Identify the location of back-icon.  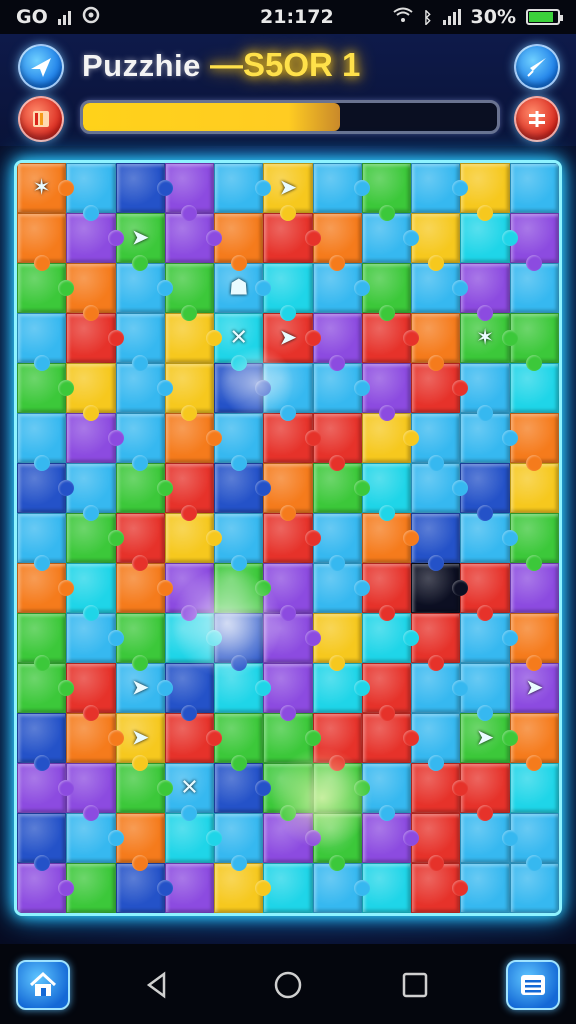
(157, 985).